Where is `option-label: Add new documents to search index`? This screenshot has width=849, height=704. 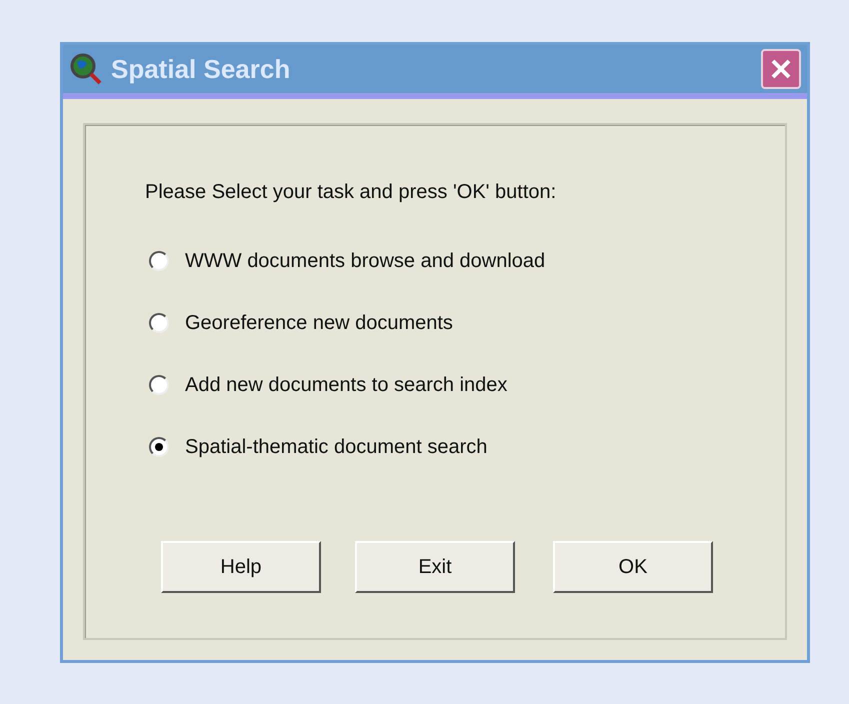 option-label: Add new documents to search index is located at coordinates (346, 385).